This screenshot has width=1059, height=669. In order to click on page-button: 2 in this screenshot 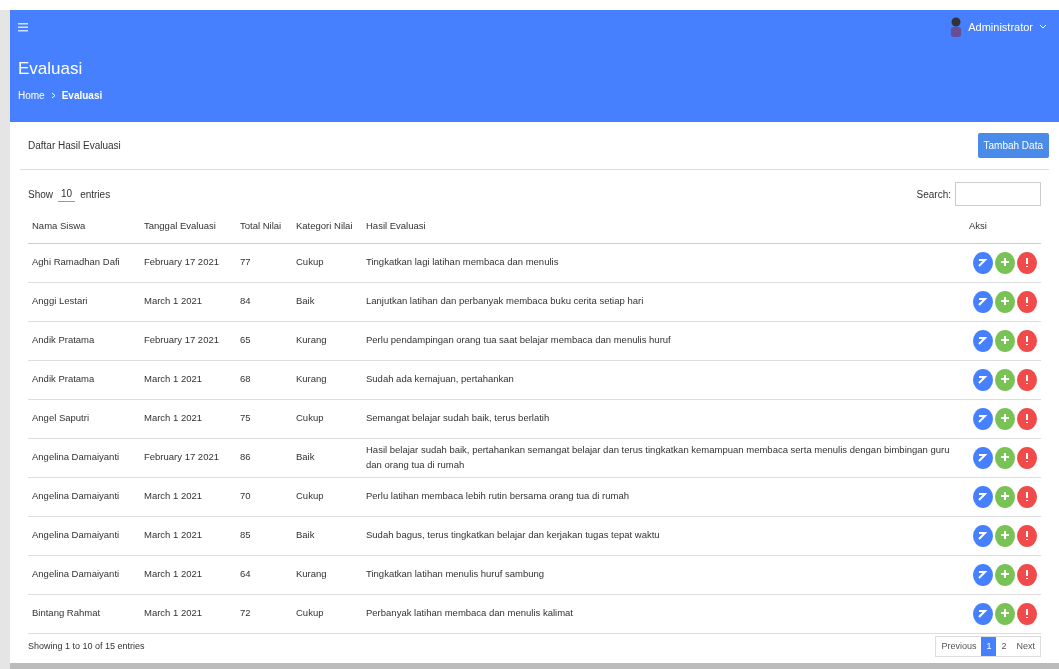, I will do `click(1004, 646)`.